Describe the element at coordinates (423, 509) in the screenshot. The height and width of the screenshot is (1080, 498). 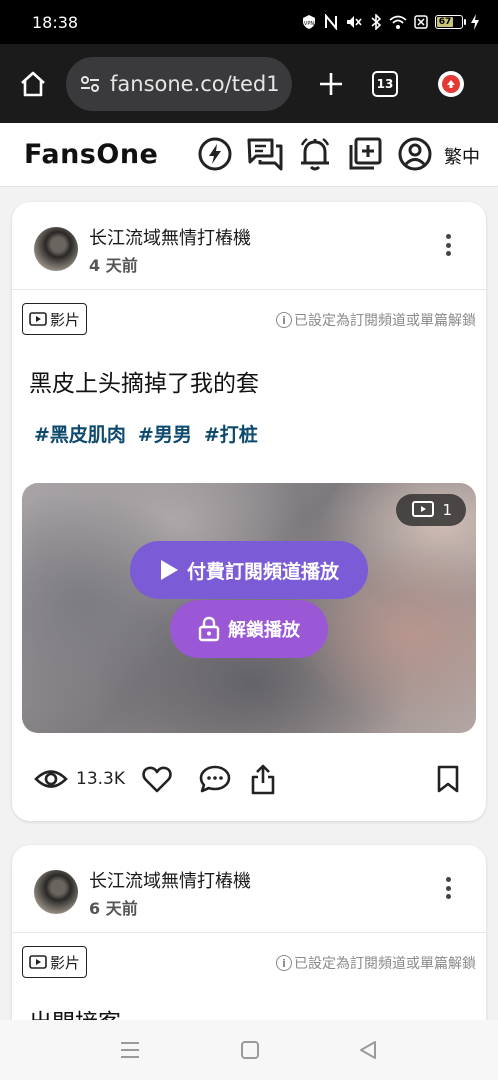
I see `slideshow-icon` at that location.